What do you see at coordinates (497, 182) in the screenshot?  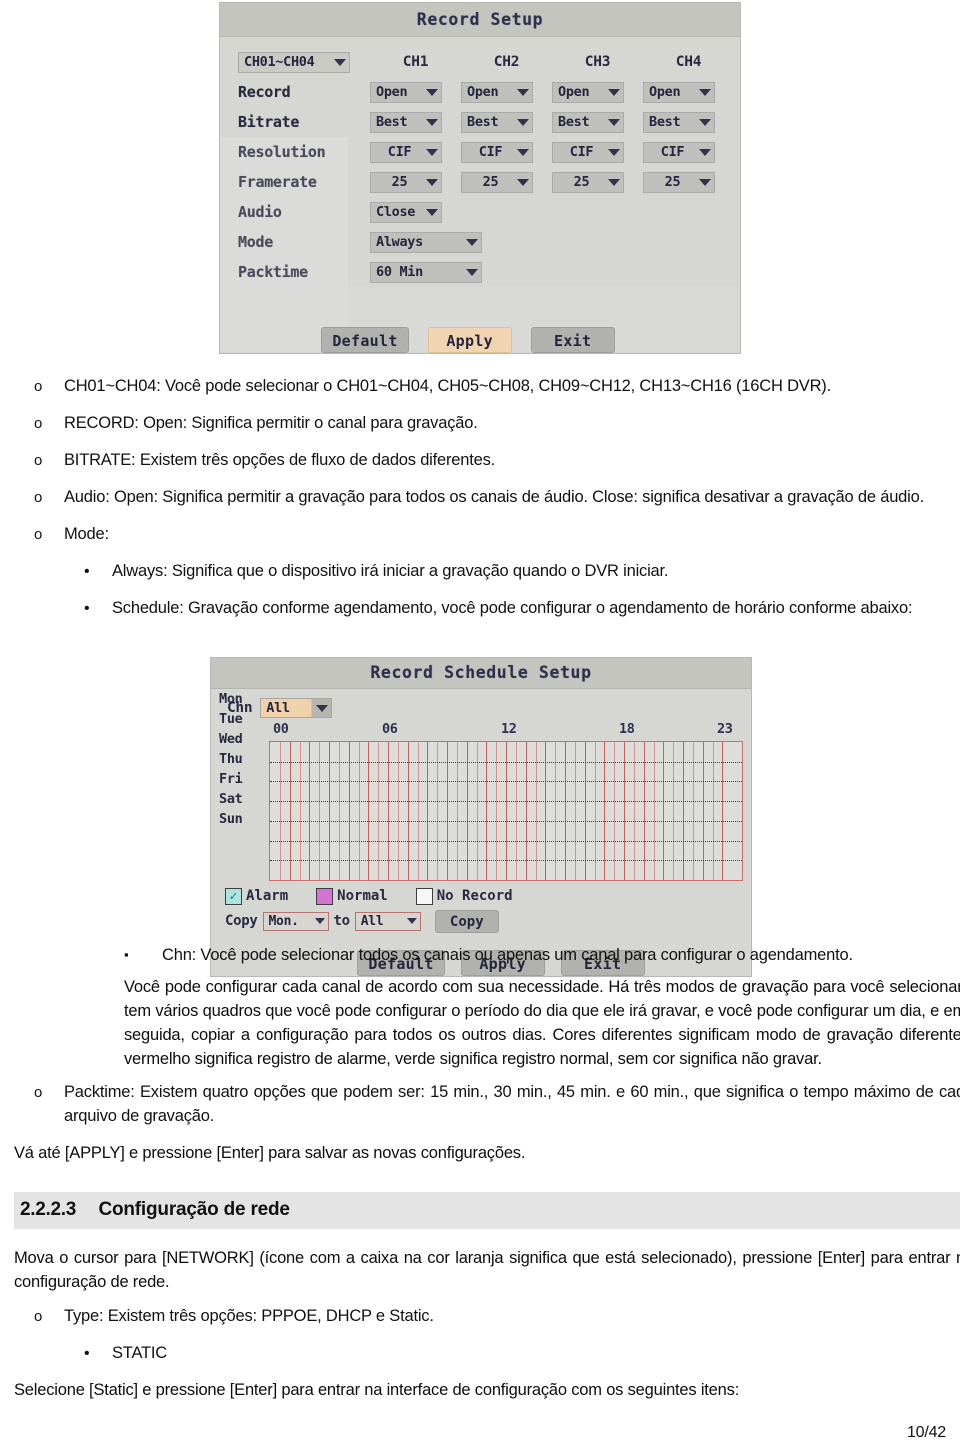 I see `framerate-ch2-select: 25` at bounding box center [497, 182].